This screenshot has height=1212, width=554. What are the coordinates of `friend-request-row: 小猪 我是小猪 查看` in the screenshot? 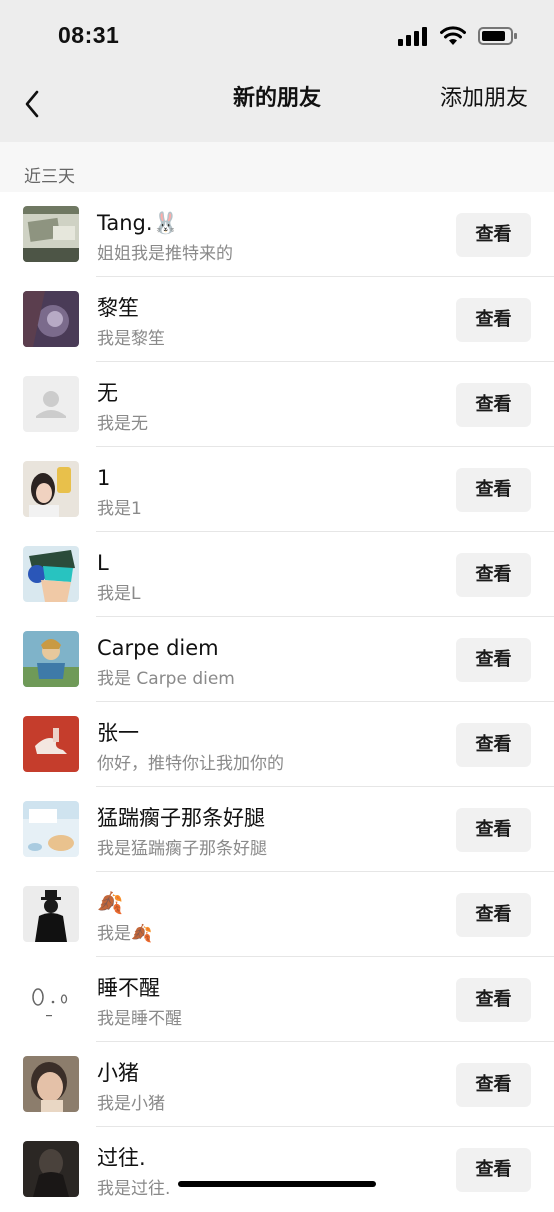 It's located at (277, 1084).